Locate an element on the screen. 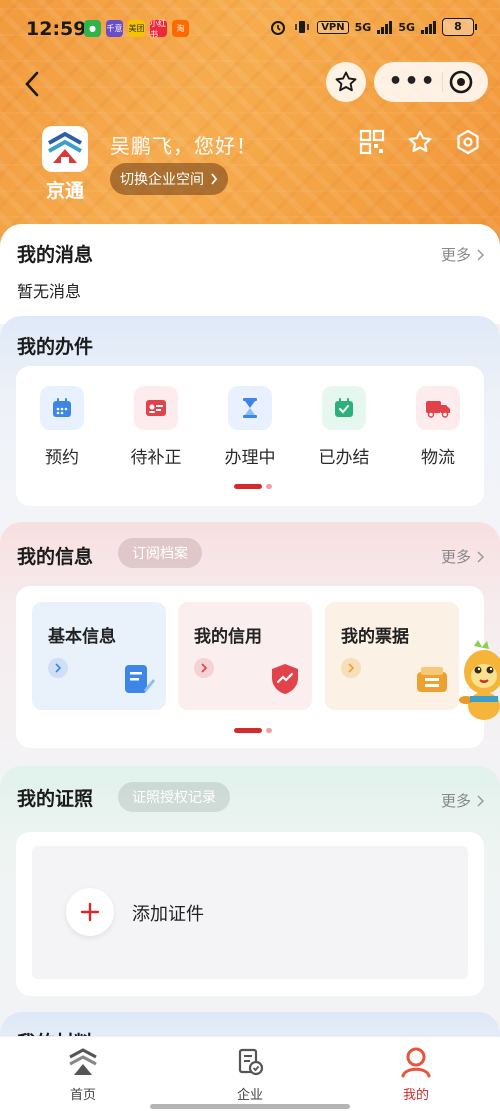  home-logo-icon is located at coordinates (83, 1062).